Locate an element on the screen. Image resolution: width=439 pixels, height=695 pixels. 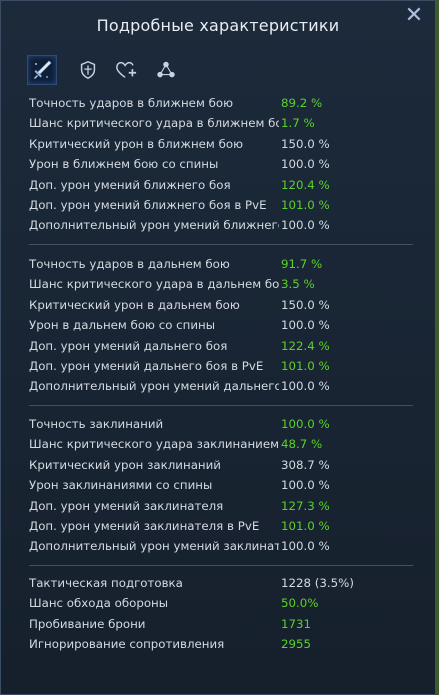
stat-label: Шанс критического удара в дальнем бою is located at coordinates (154, 284).